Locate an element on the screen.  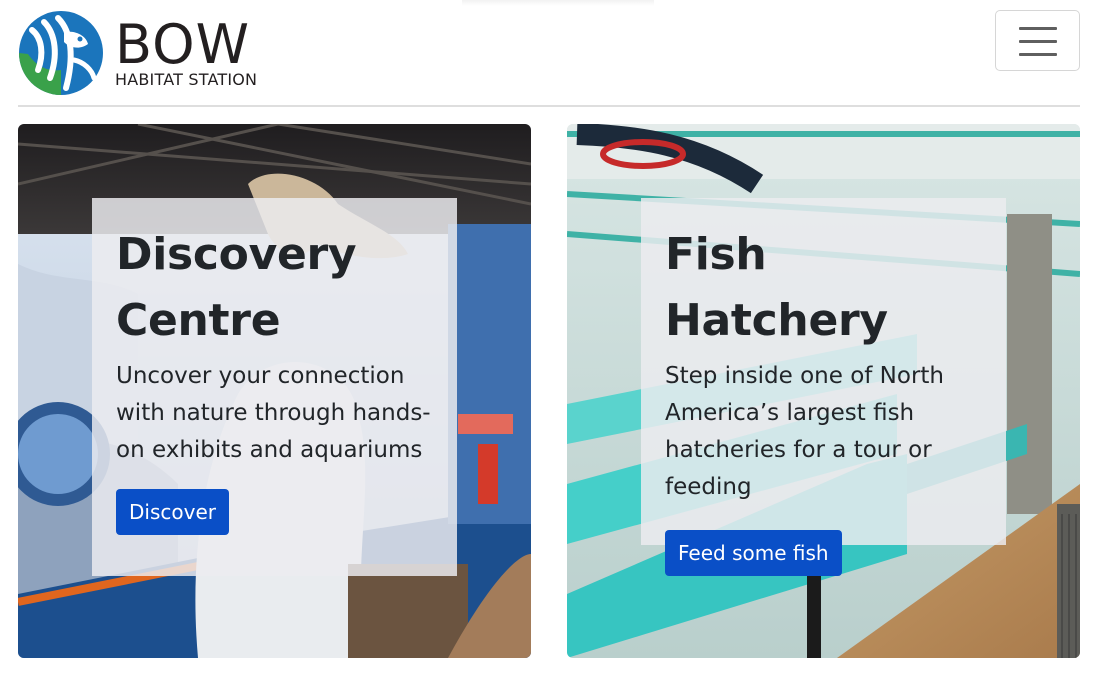
logo-mark-icon is located at coordinates (61, 53).